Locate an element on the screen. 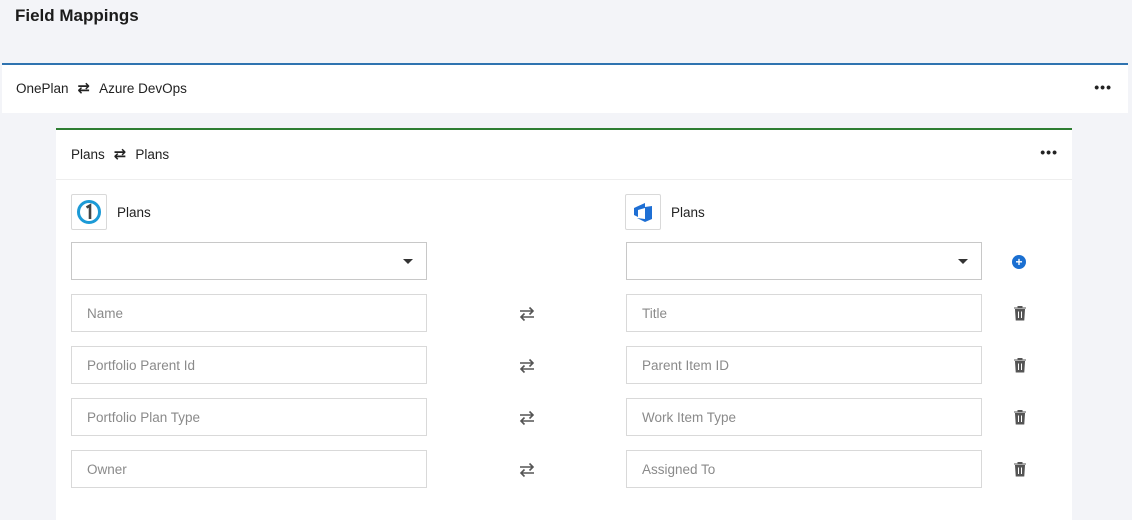 Image resolution: width=1132 pixels, height=520 pixels. right-field-select is located at coordinates (804, 261).